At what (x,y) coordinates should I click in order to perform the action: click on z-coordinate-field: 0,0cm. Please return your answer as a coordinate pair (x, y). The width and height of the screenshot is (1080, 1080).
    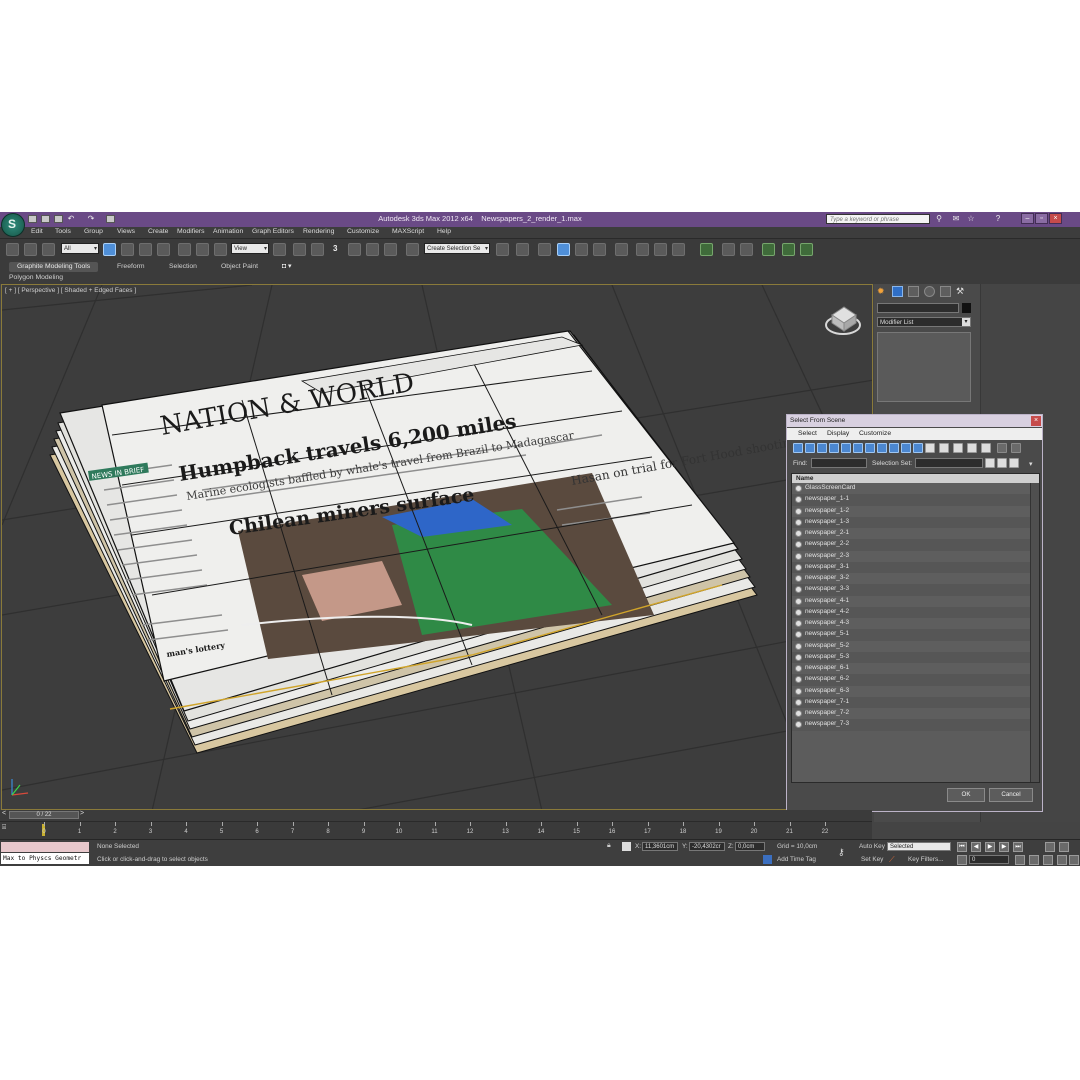
    Looking at the image, I should click on (750, 846).